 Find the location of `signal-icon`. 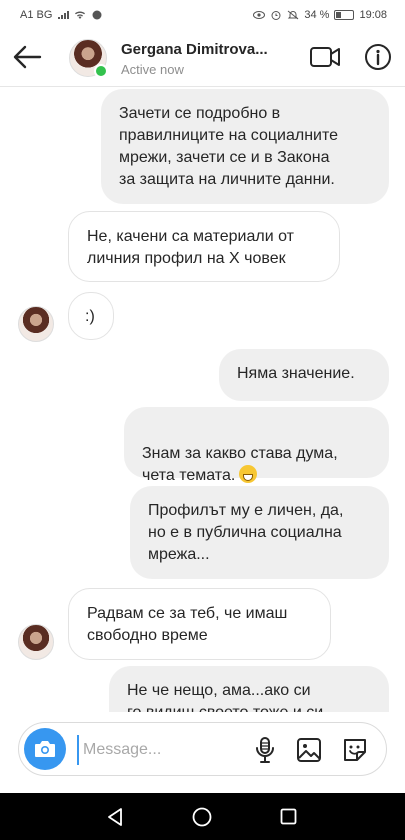

signal-icon is located at coordinates (64, 15).